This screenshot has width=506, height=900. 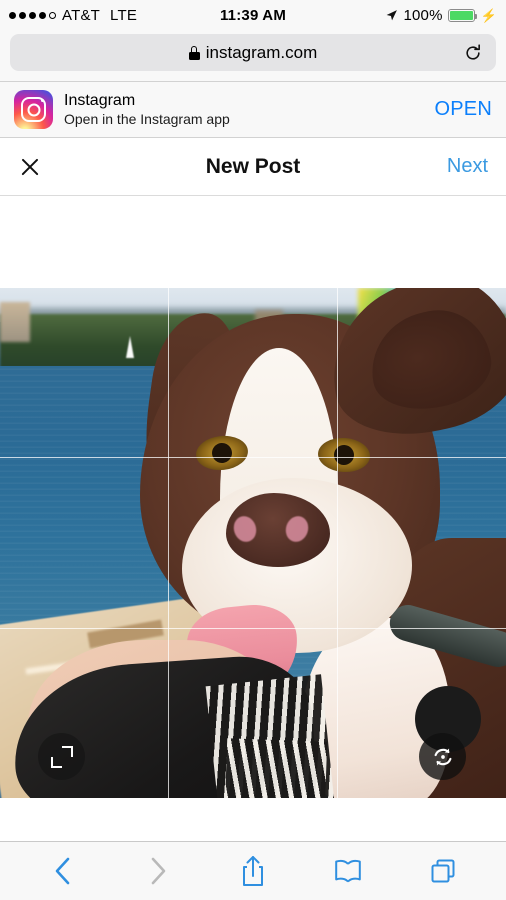 I want to click on smart-app-banner-text: Instagram Open in the Instagram app, so click(x=147, y=109).